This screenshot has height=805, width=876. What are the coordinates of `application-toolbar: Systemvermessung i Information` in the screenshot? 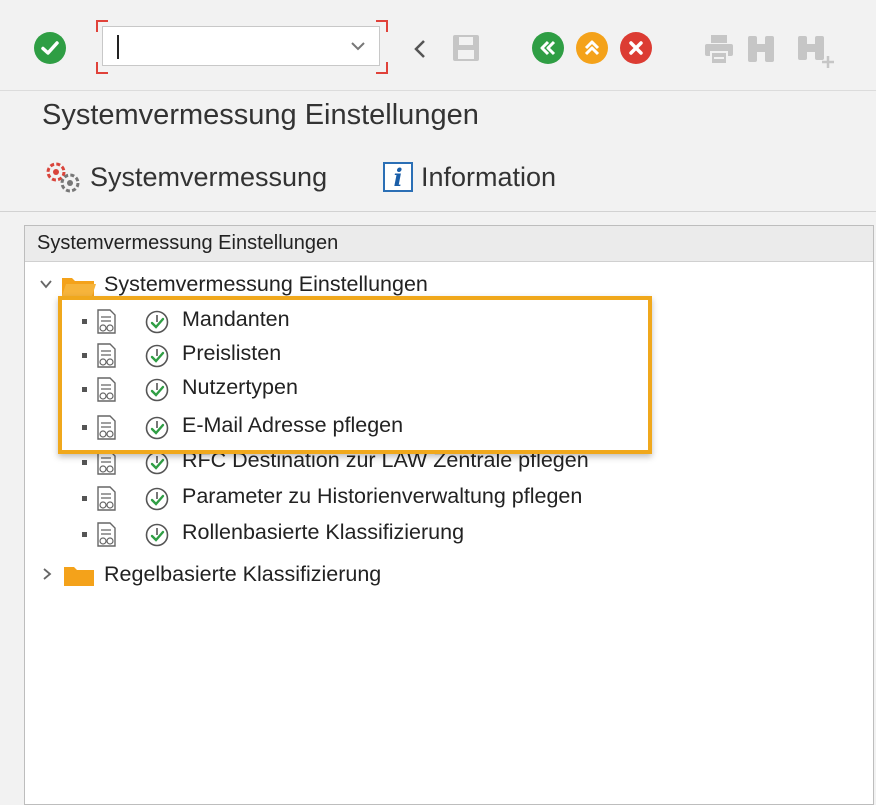 It's located at (438, 177).